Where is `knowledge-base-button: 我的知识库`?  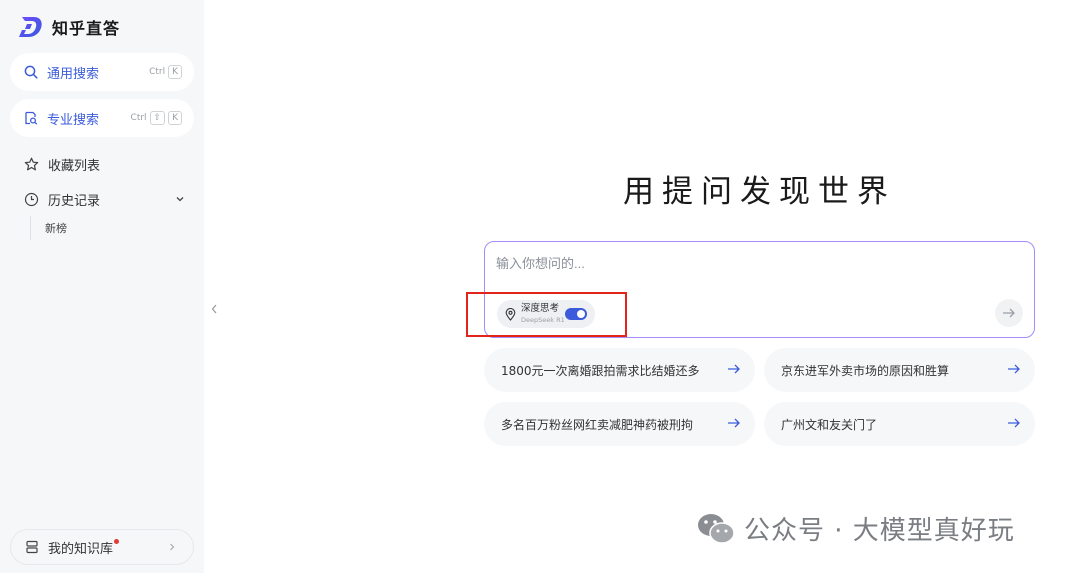
knowledge-base-button: 我的知识库 is located at coordinates (102, 547).